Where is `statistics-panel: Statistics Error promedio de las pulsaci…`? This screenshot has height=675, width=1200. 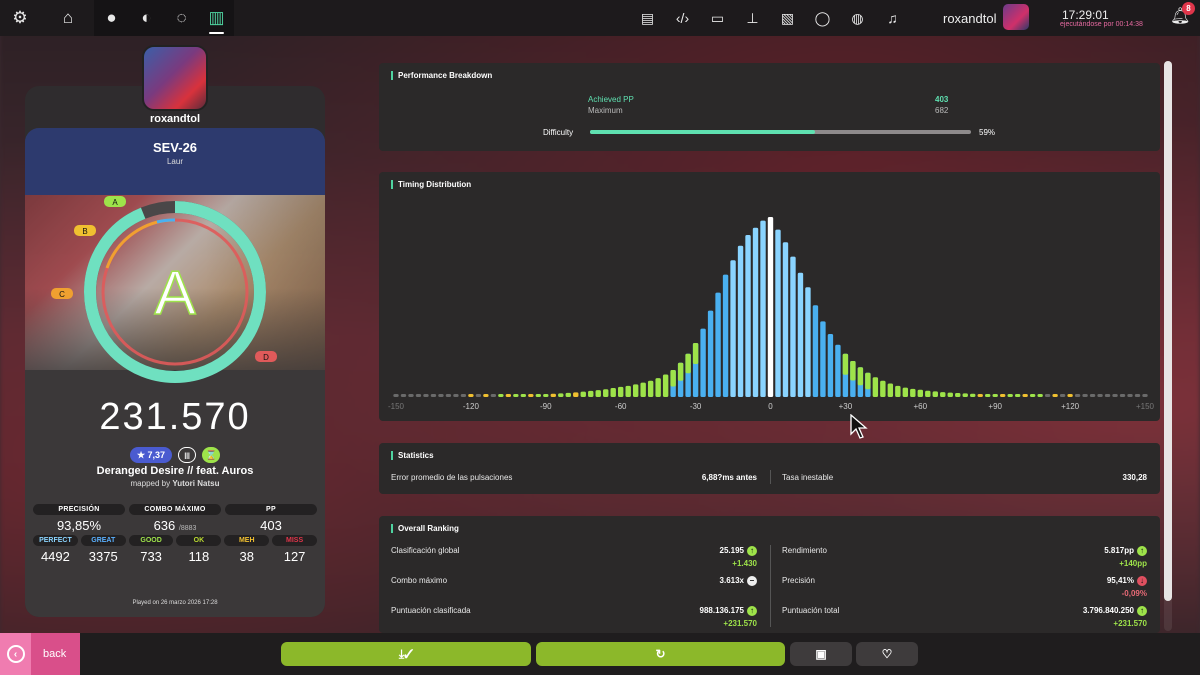
statistics-panel: Statistics Error promedio de las pulsaci… is located at coordinates (769, 468).